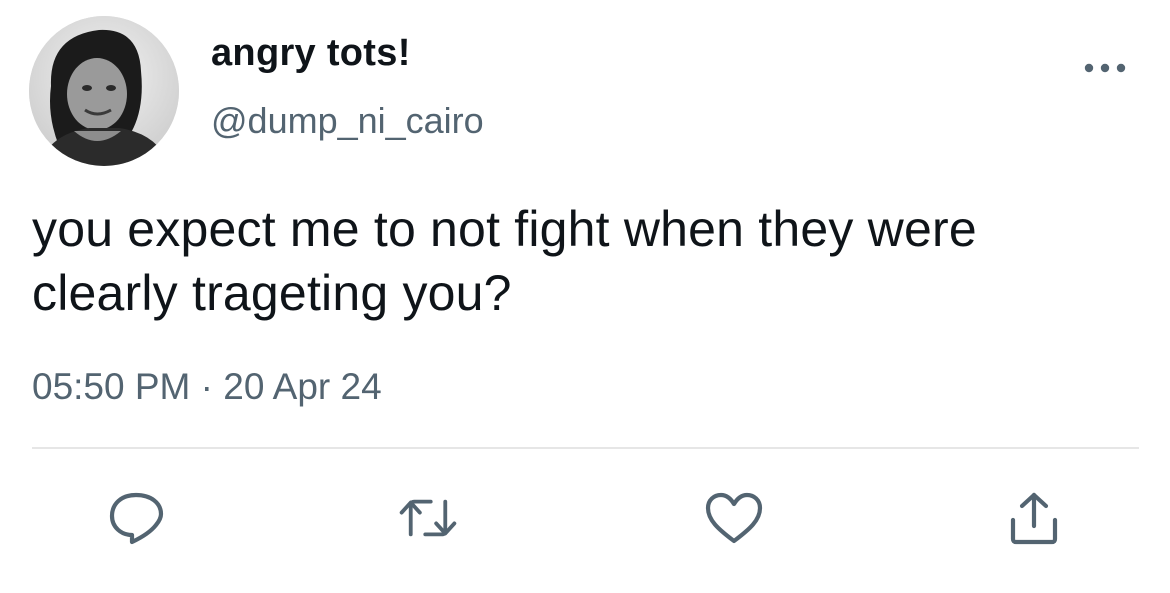  Describe the element at coordinates (311, 53) in the screenshot. I see `display-name: angry tots!` at that location.